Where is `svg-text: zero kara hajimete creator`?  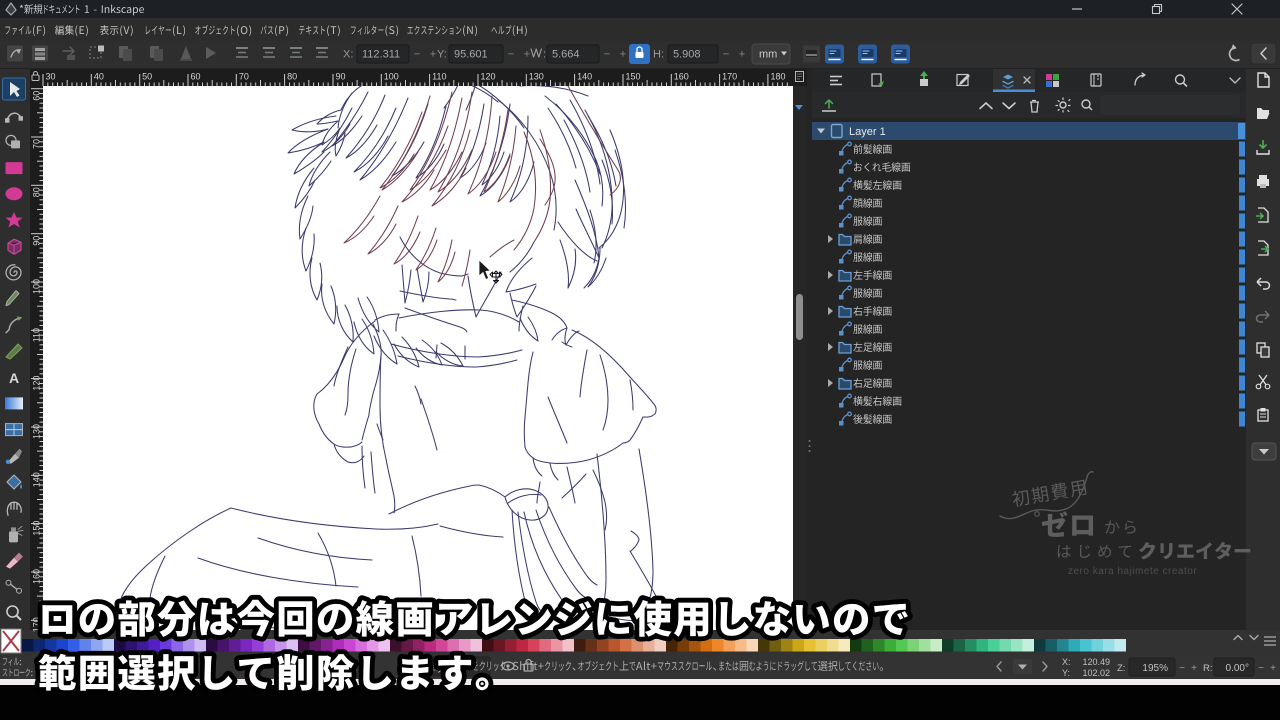 svg-text: zero kara hajimete creator is located at coordinates (1132, 571).